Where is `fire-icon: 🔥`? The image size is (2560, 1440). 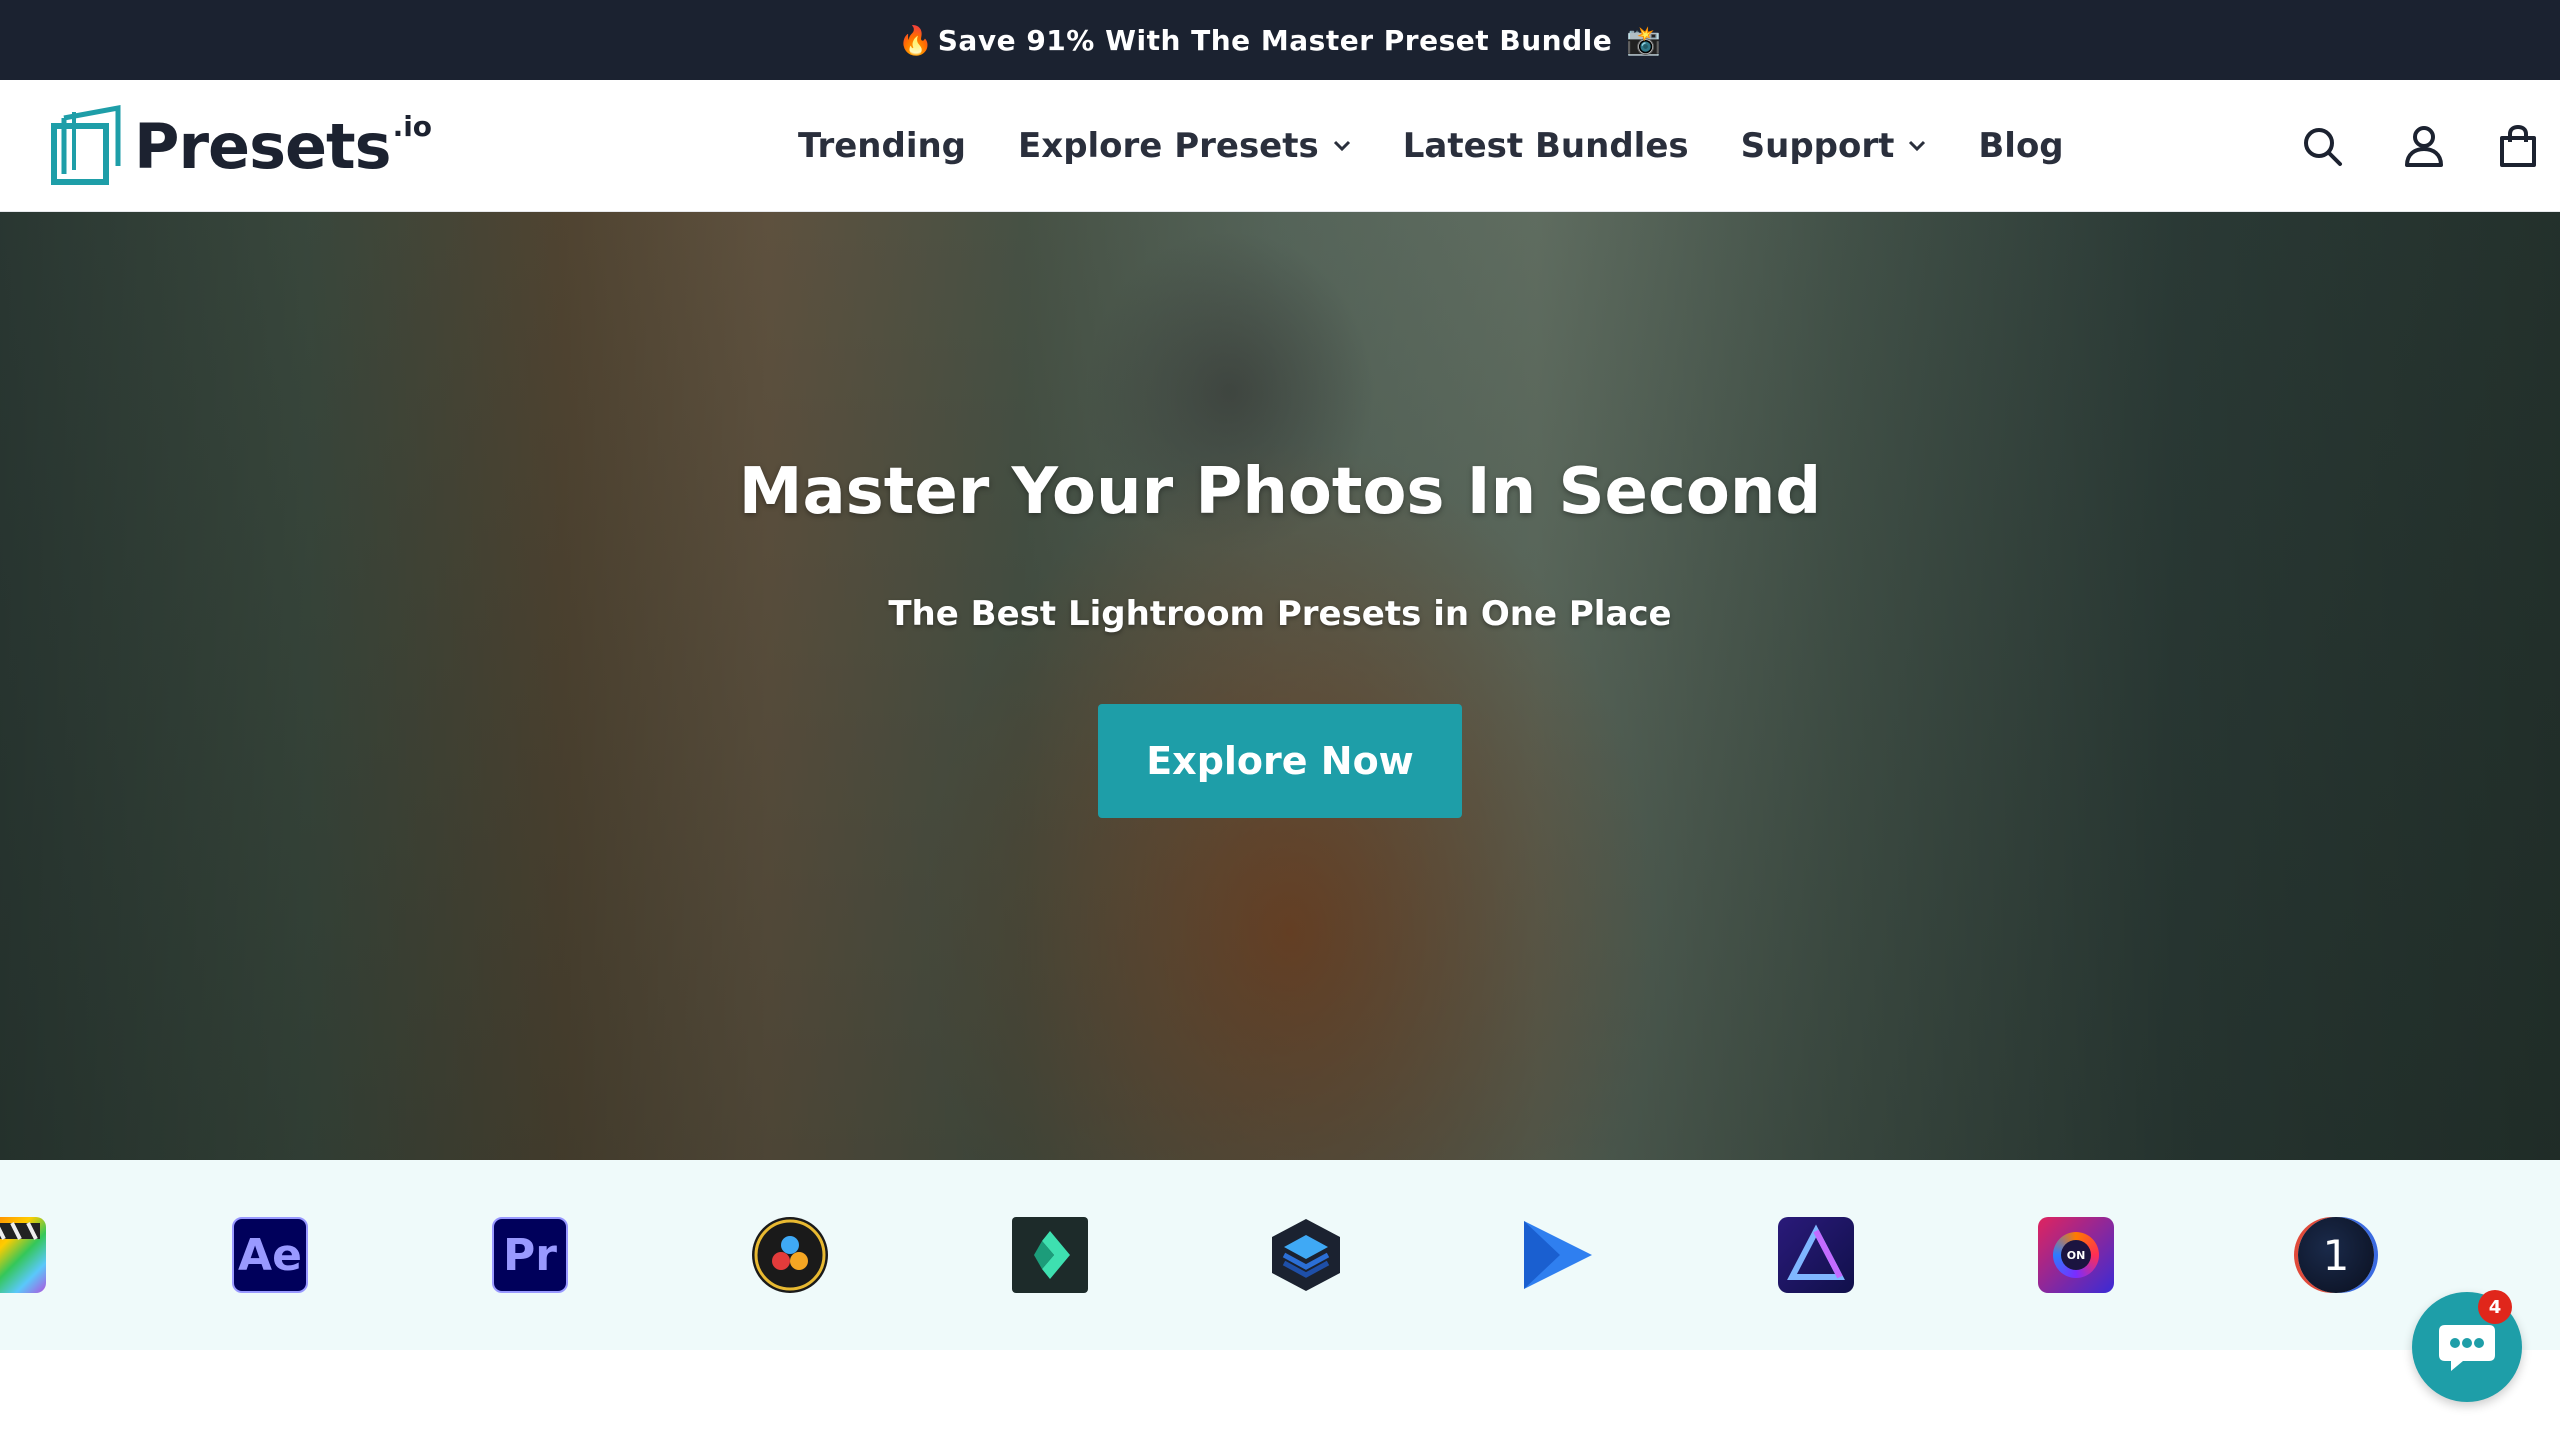 fire-icon: 🔥 is located at coordinates (916, 40).